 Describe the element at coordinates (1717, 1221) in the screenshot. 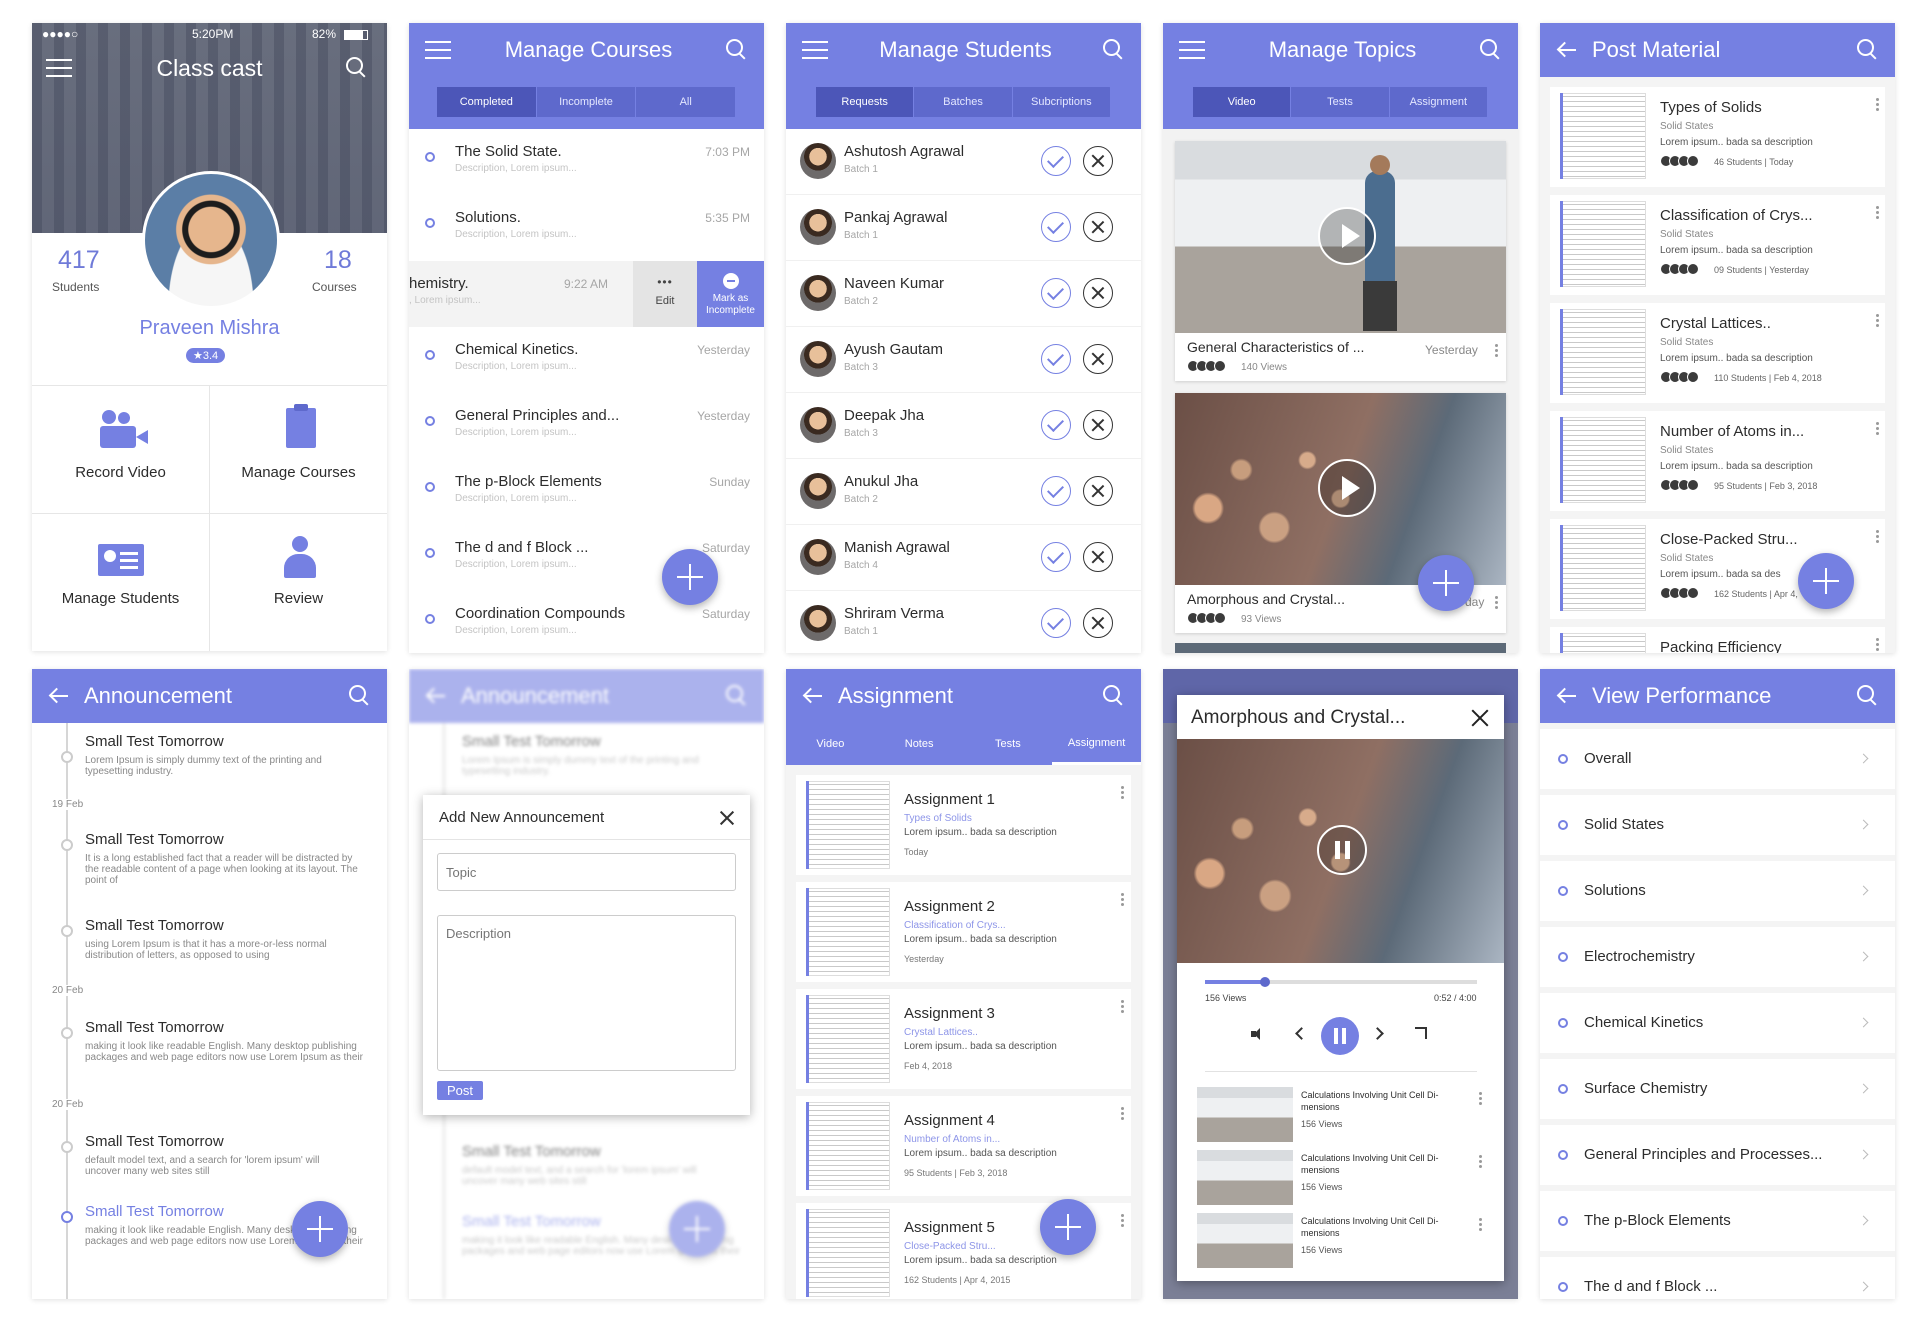

I see `list-item: The p-Block Elements` at that location.